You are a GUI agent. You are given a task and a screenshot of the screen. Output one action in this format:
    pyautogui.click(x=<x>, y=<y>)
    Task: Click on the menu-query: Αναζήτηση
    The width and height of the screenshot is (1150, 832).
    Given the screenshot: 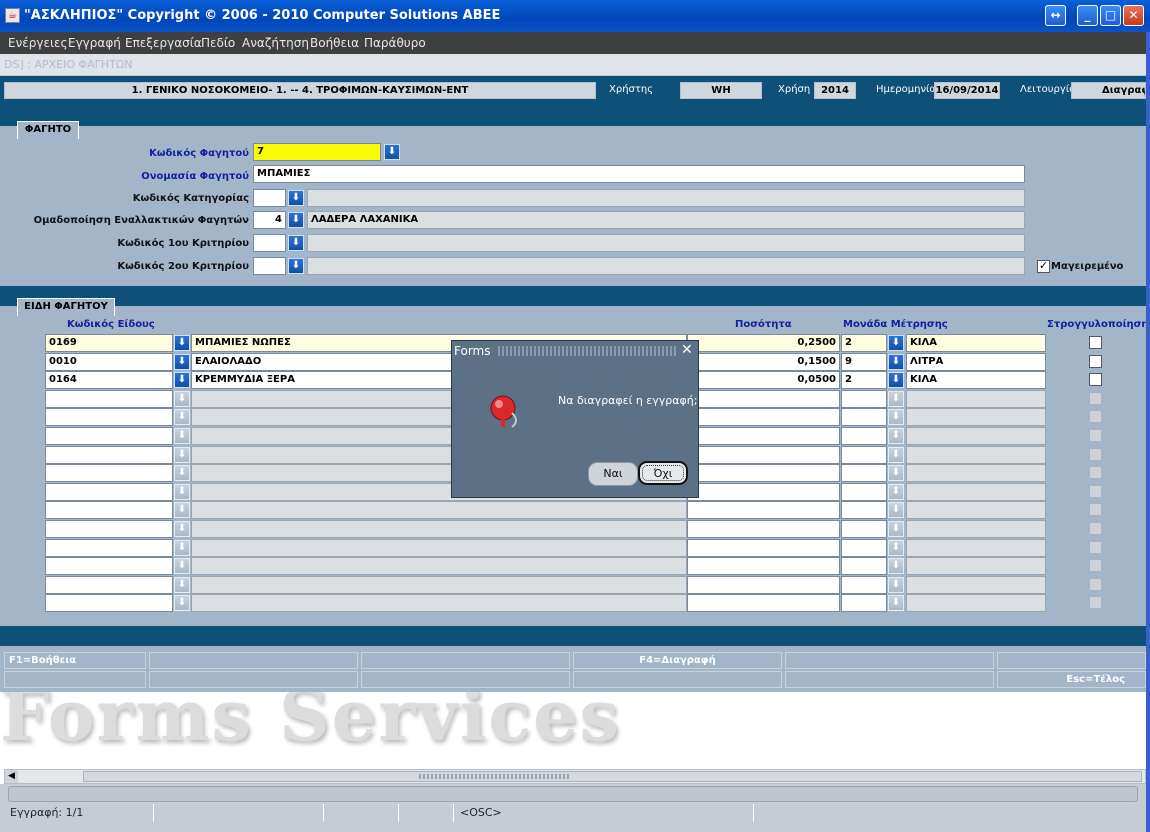 What is the action you would take?
    pyautogui.click(x=275, y=43)
    